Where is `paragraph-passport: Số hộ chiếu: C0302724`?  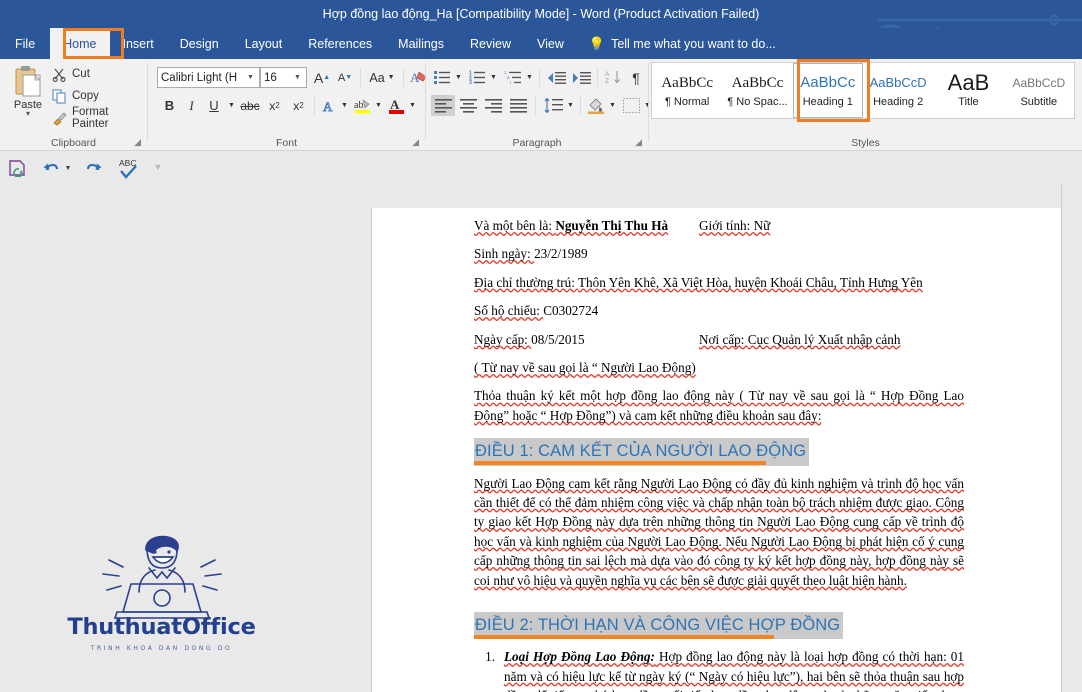
paragraph-passport: Số hộ chiếu: C0302724 is located at coordinates (719, 310).